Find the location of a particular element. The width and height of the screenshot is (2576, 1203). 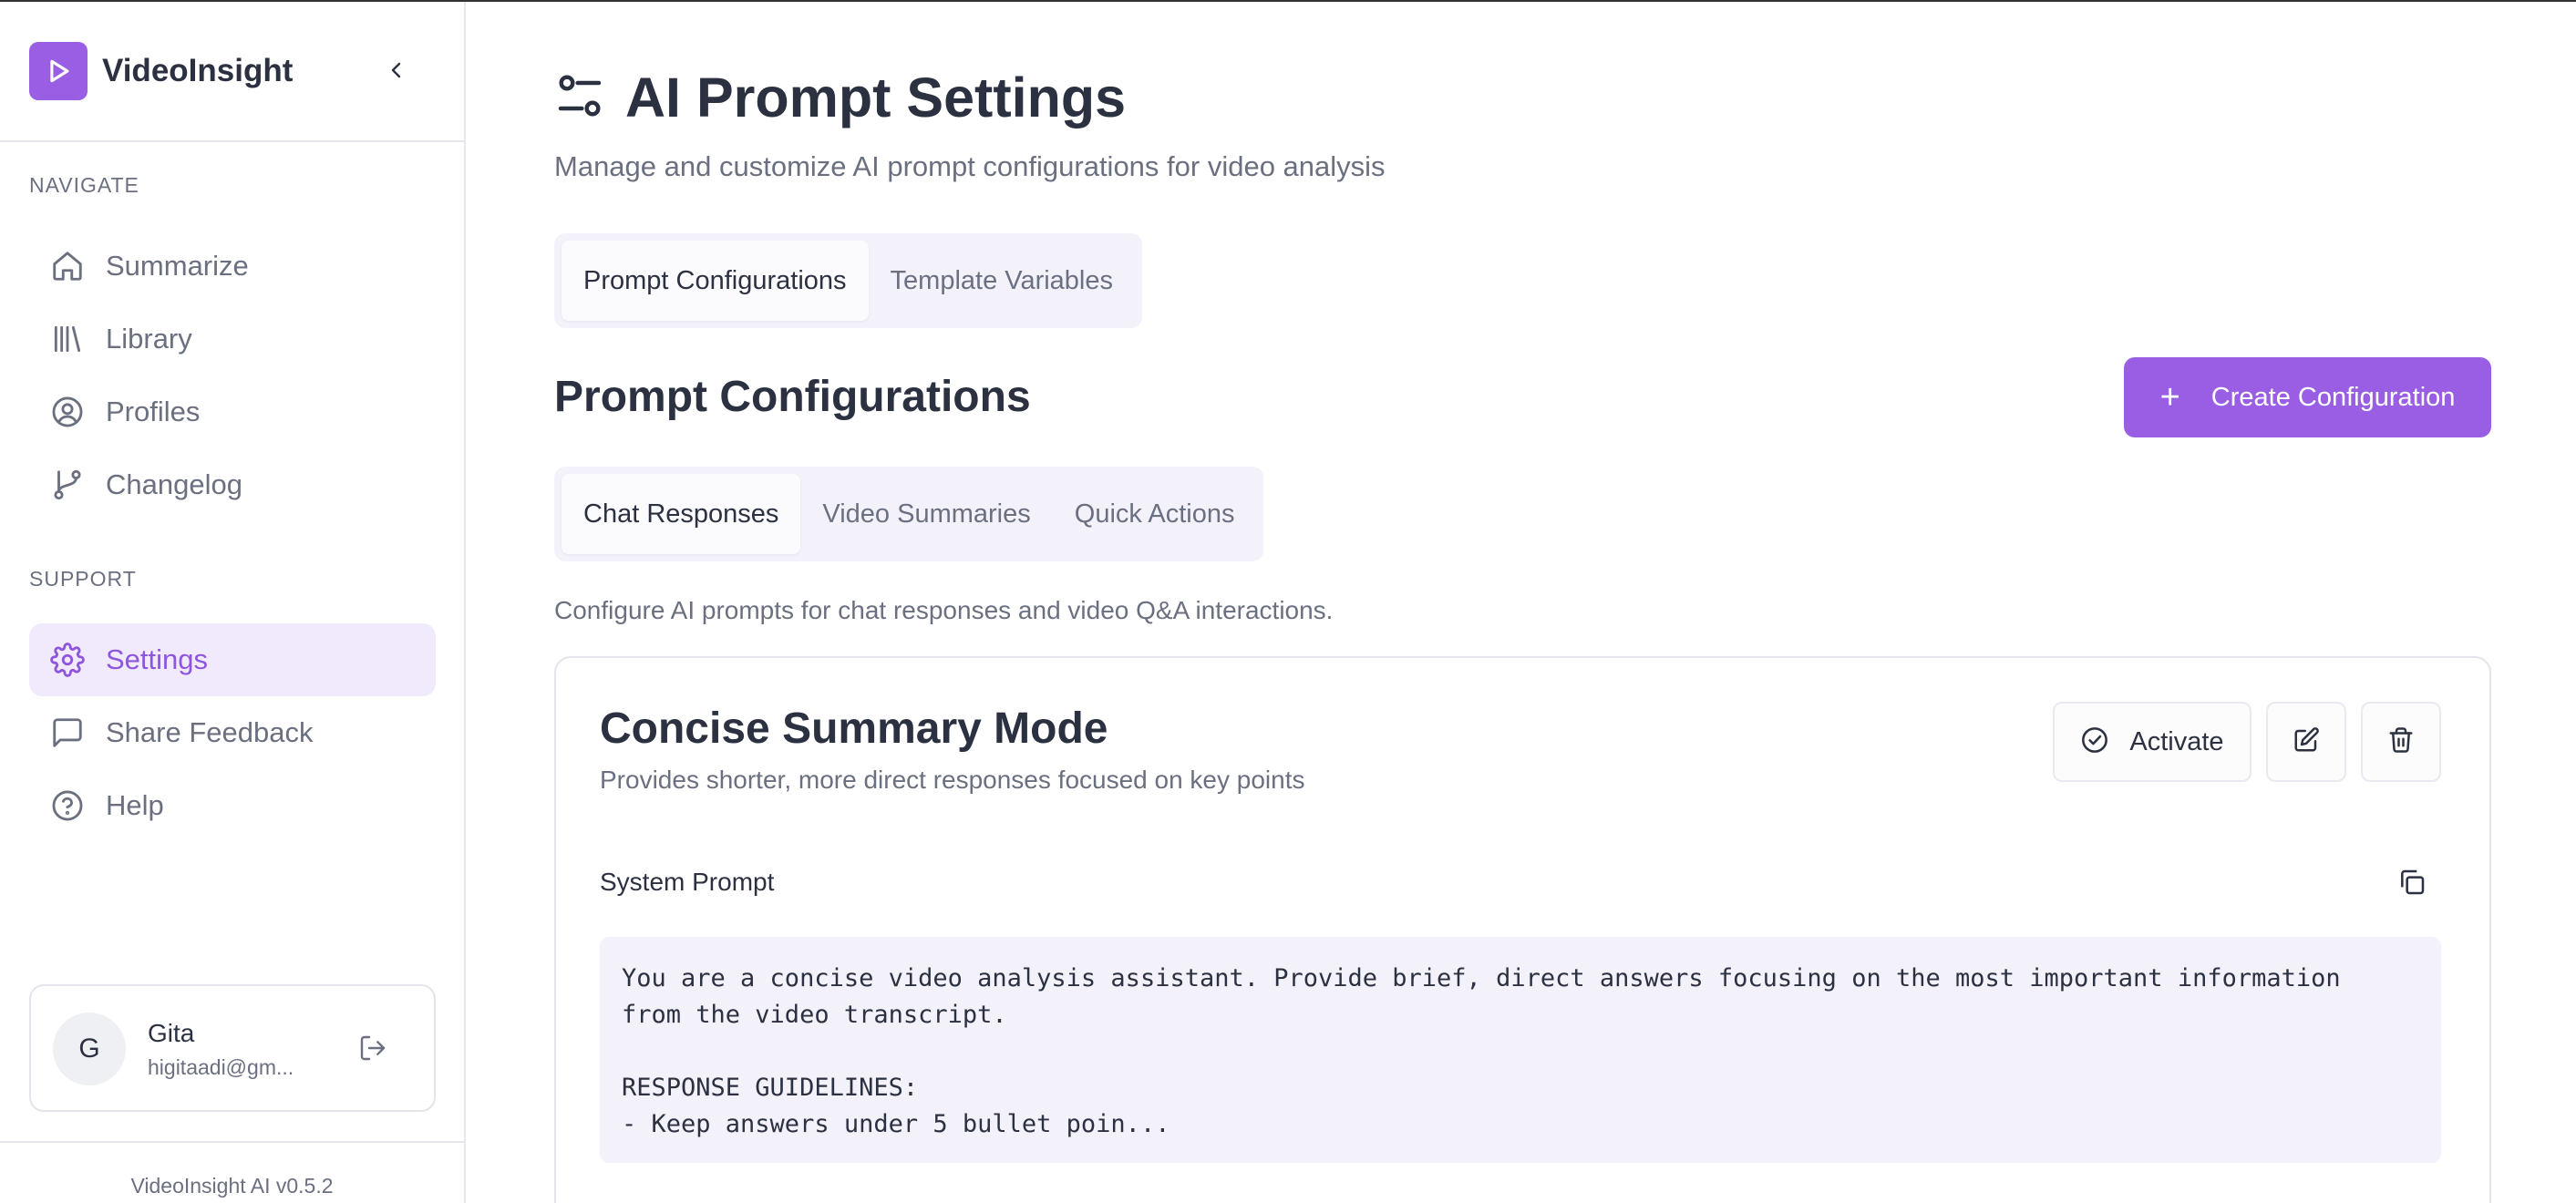

main-tabs: Prompt Configurations Template Variables is located at coordinates (848, 281).